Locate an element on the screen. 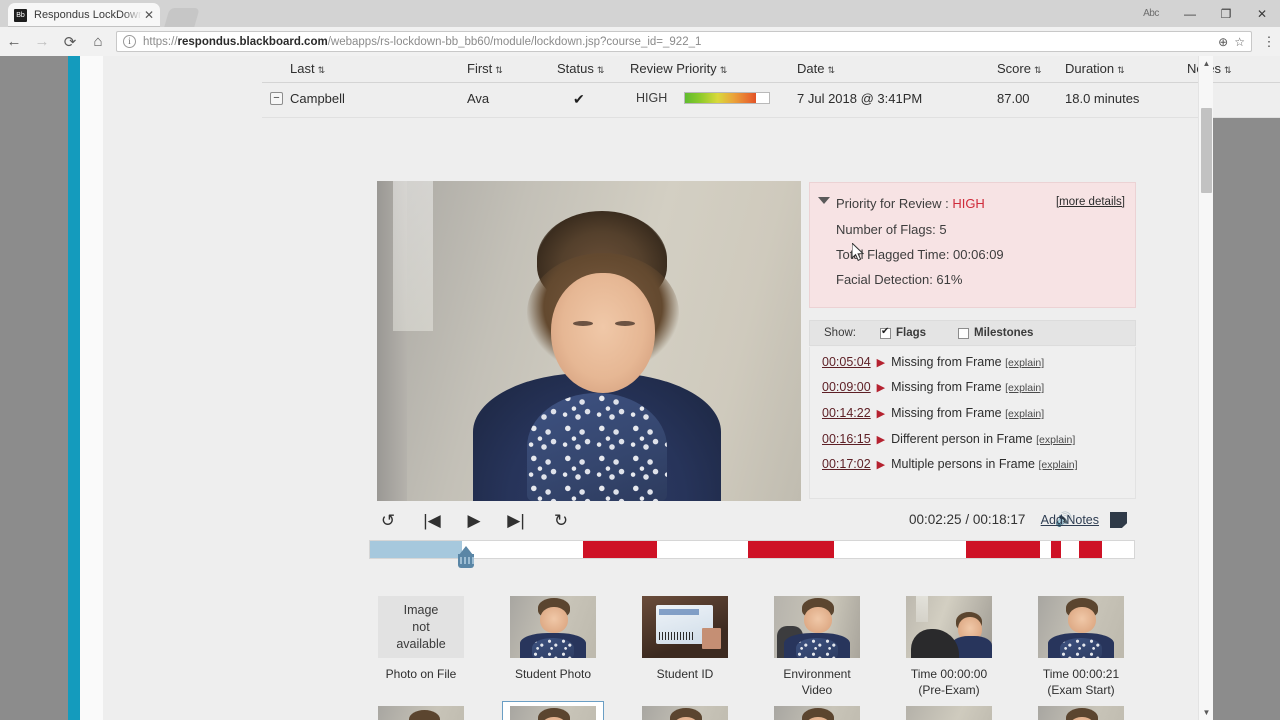 The height and width of the screenshot is (720, 1280). column-header-status: Status ⇅ is located at coordinates (580, 68).